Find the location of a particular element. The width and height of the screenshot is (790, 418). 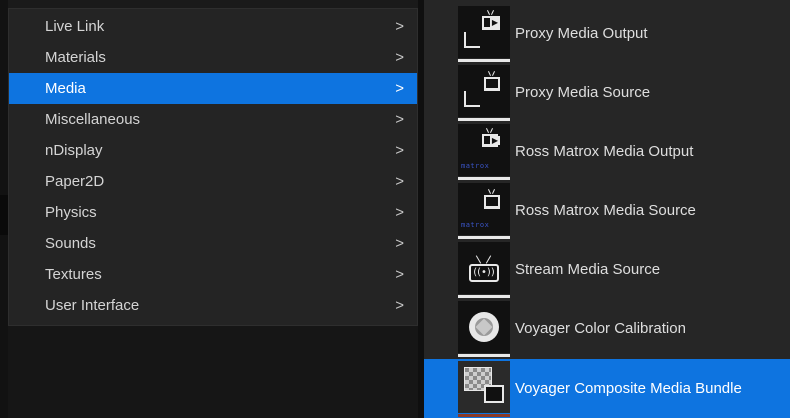

submenu-item-label: Ross Matrox Media Source is located at coordinates (605, 210).